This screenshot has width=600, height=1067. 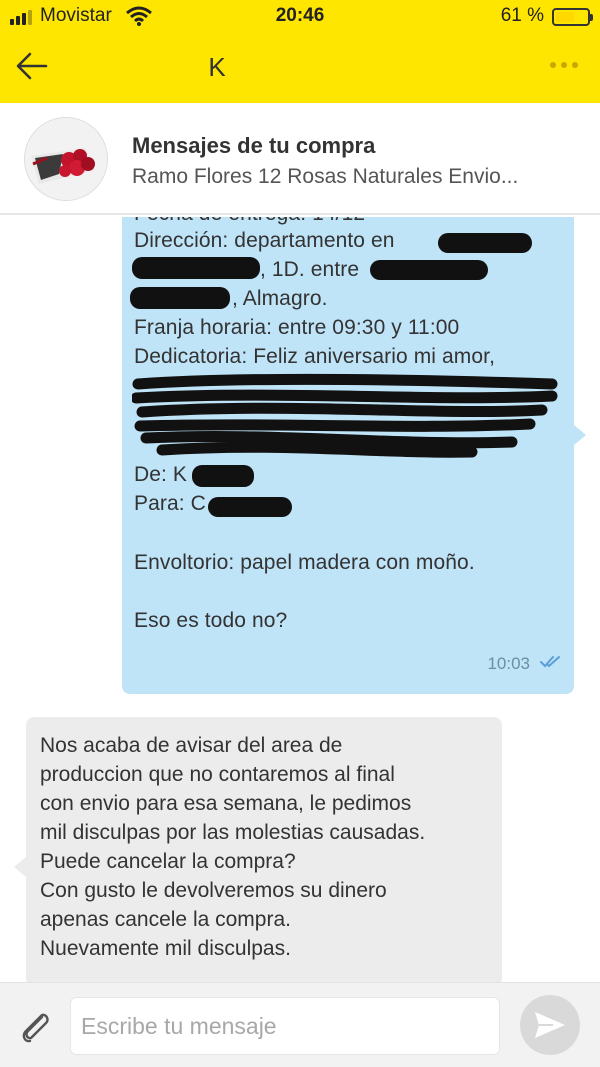 What do you see at coordinates (217, 774) in the screenshot?
I see `message-line: produccion que no contaremos al final` at bounding box center [217, 774].